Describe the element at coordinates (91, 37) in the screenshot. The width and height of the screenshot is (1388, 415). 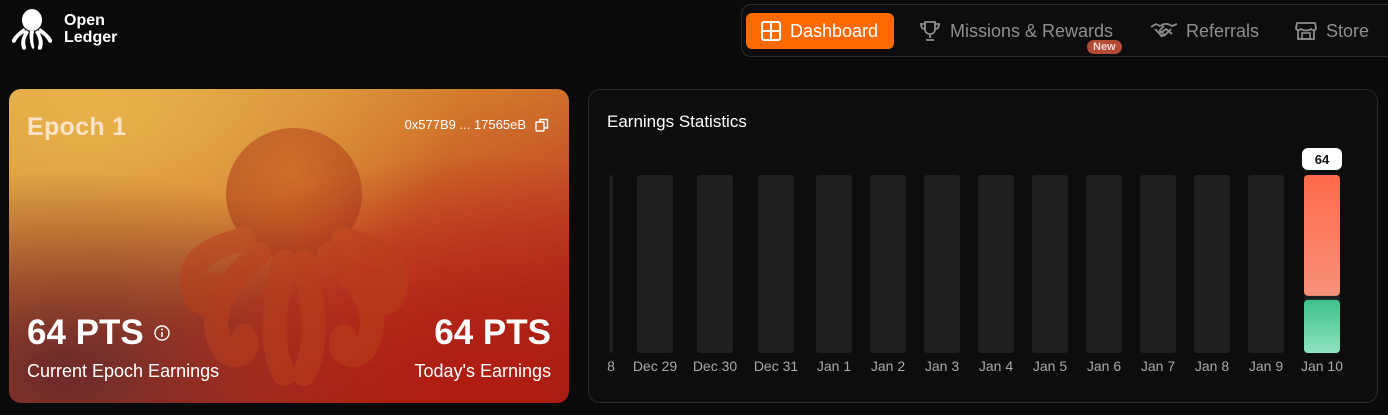
I see `brand-line-2: Ledger` at that location.